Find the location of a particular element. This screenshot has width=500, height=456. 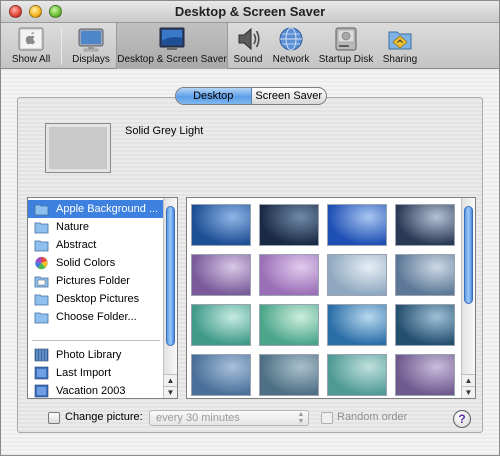

source-list-scrollbar: ▲ ▼ is located at coordinates (170, 298).